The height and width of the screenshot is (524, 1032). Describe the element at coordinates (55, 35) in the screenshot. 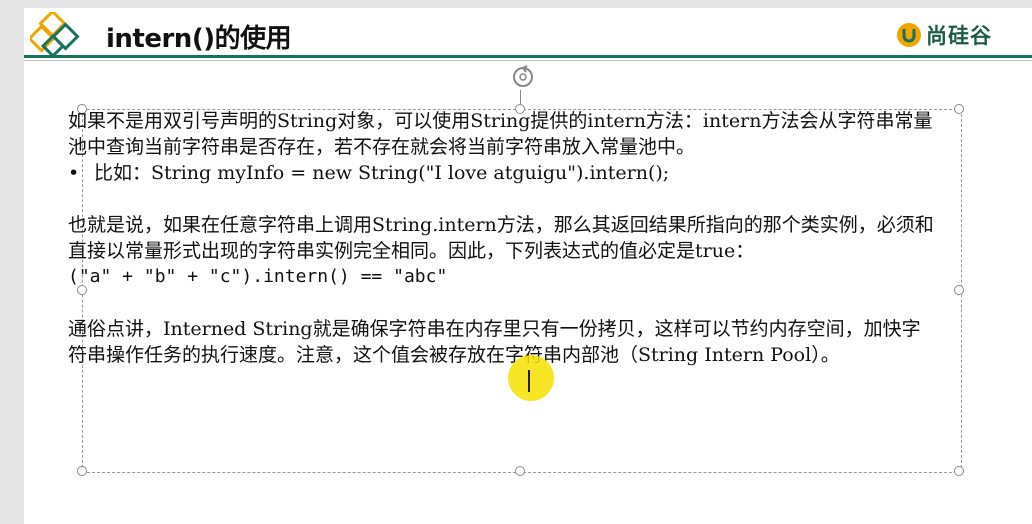

I see `diamond-logo-icon` at that location.